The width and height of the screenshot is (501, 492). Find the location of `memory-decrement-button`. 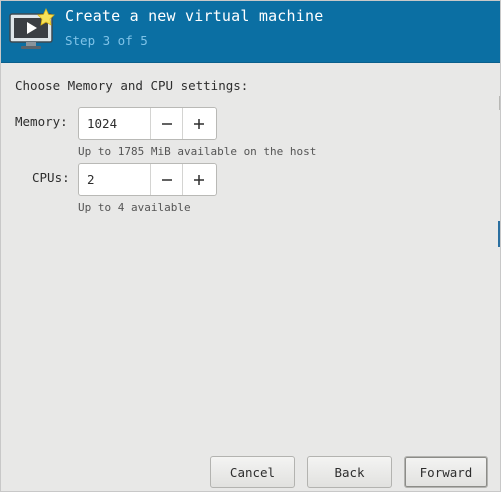

memory-decrement-button is located at coordinates (167, 123).